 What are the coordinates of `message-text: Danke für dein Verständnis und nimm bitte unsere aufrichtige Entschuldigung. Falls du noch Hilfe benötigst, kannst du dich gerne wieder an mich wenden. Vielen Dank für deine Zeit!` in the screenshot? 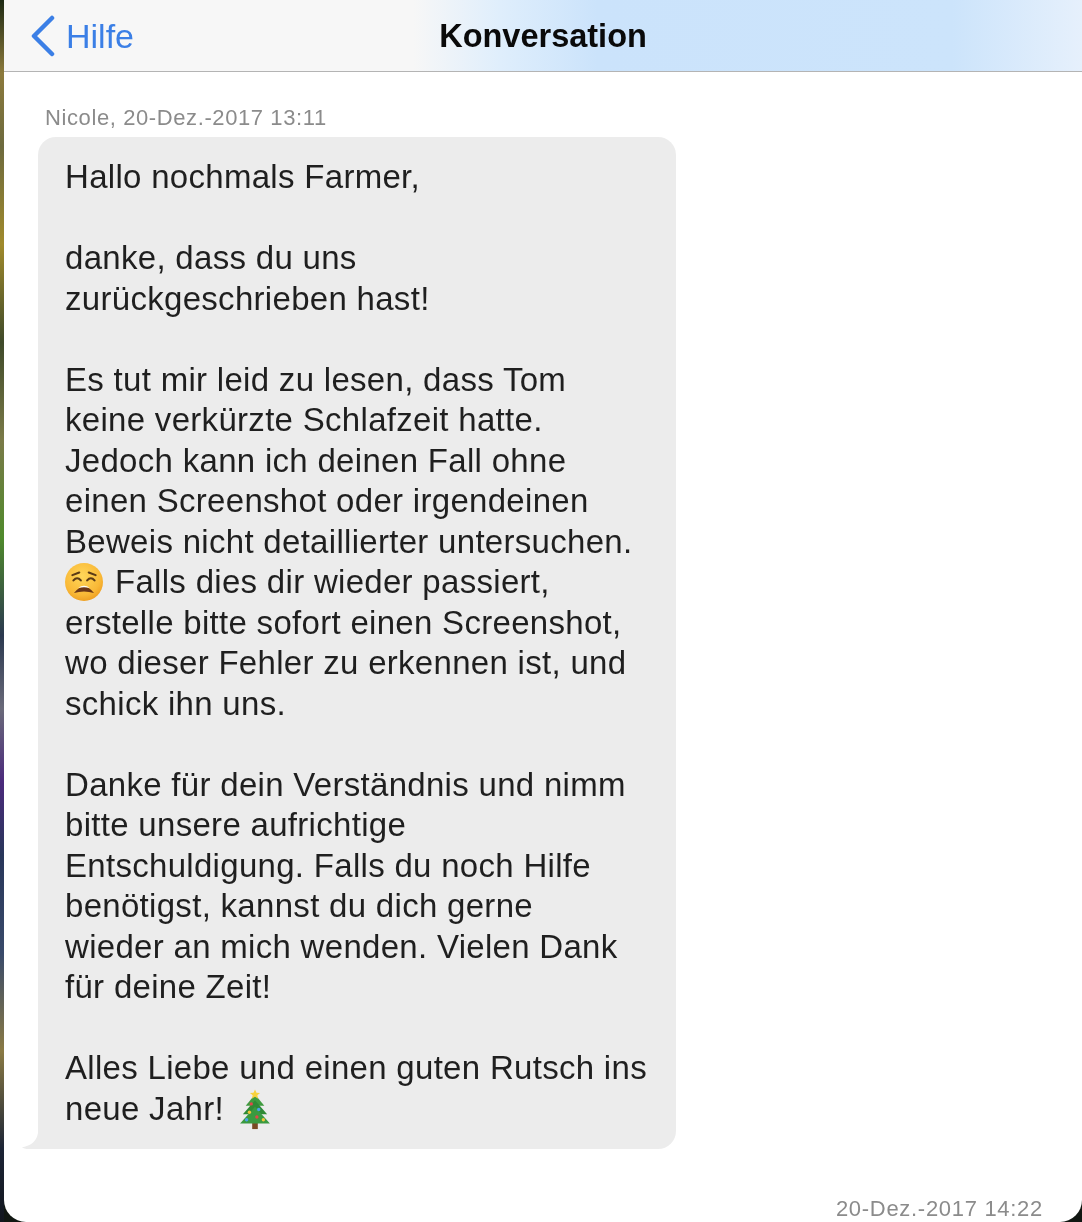 It's located at (345, 885).